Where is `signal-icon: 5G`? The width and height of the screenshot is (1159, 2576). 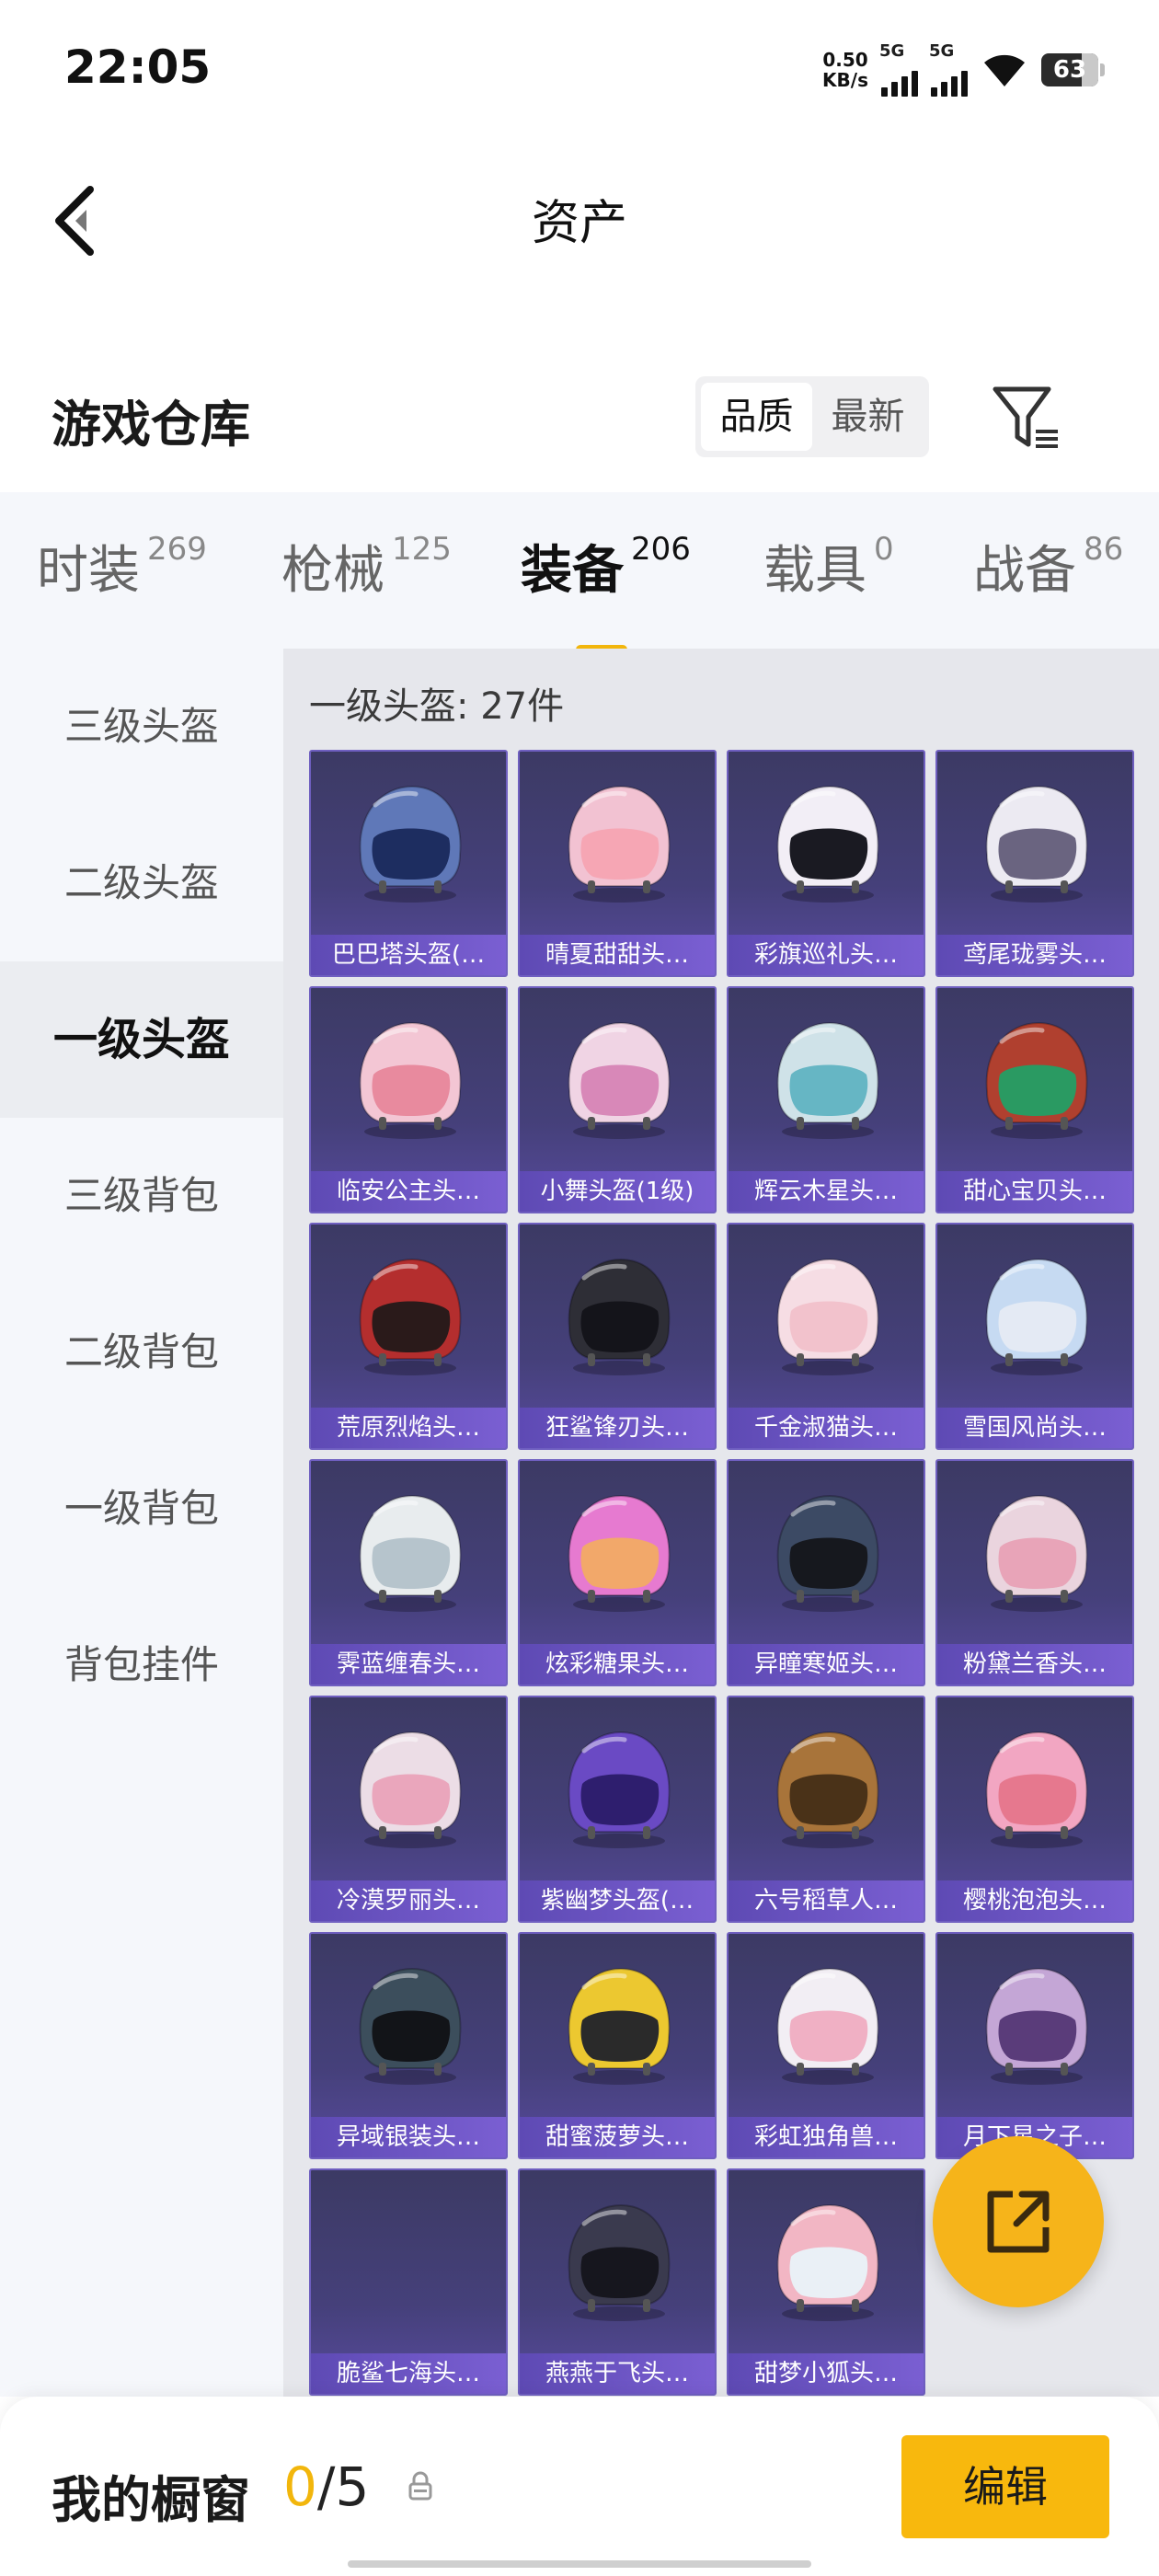 signal-icon: 5G is located at coordinates (898, 69).